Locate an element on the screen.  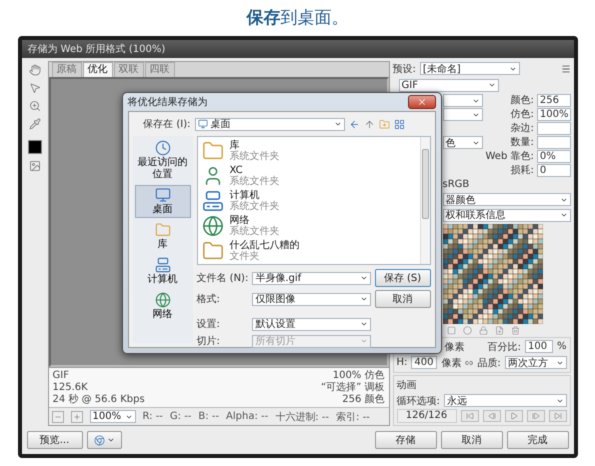
last-frame-button is located at coordinates (557, 416).